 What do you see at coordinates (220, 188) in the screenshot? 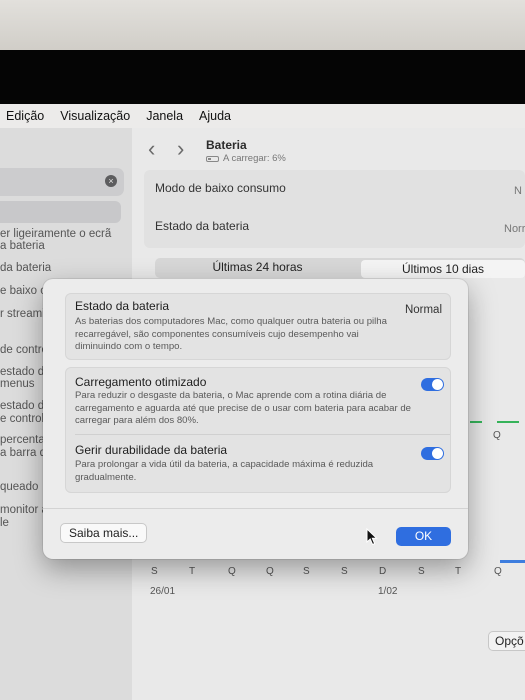
I see `low-power-mode-label: Modo de baixo consumo` at bounding box center [220, 188].